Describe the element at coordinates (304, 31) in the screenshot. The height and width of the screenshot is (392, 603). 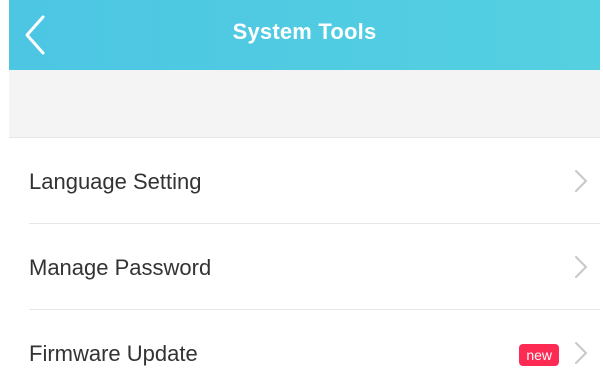
I see `page-title: System Tools` at that location.